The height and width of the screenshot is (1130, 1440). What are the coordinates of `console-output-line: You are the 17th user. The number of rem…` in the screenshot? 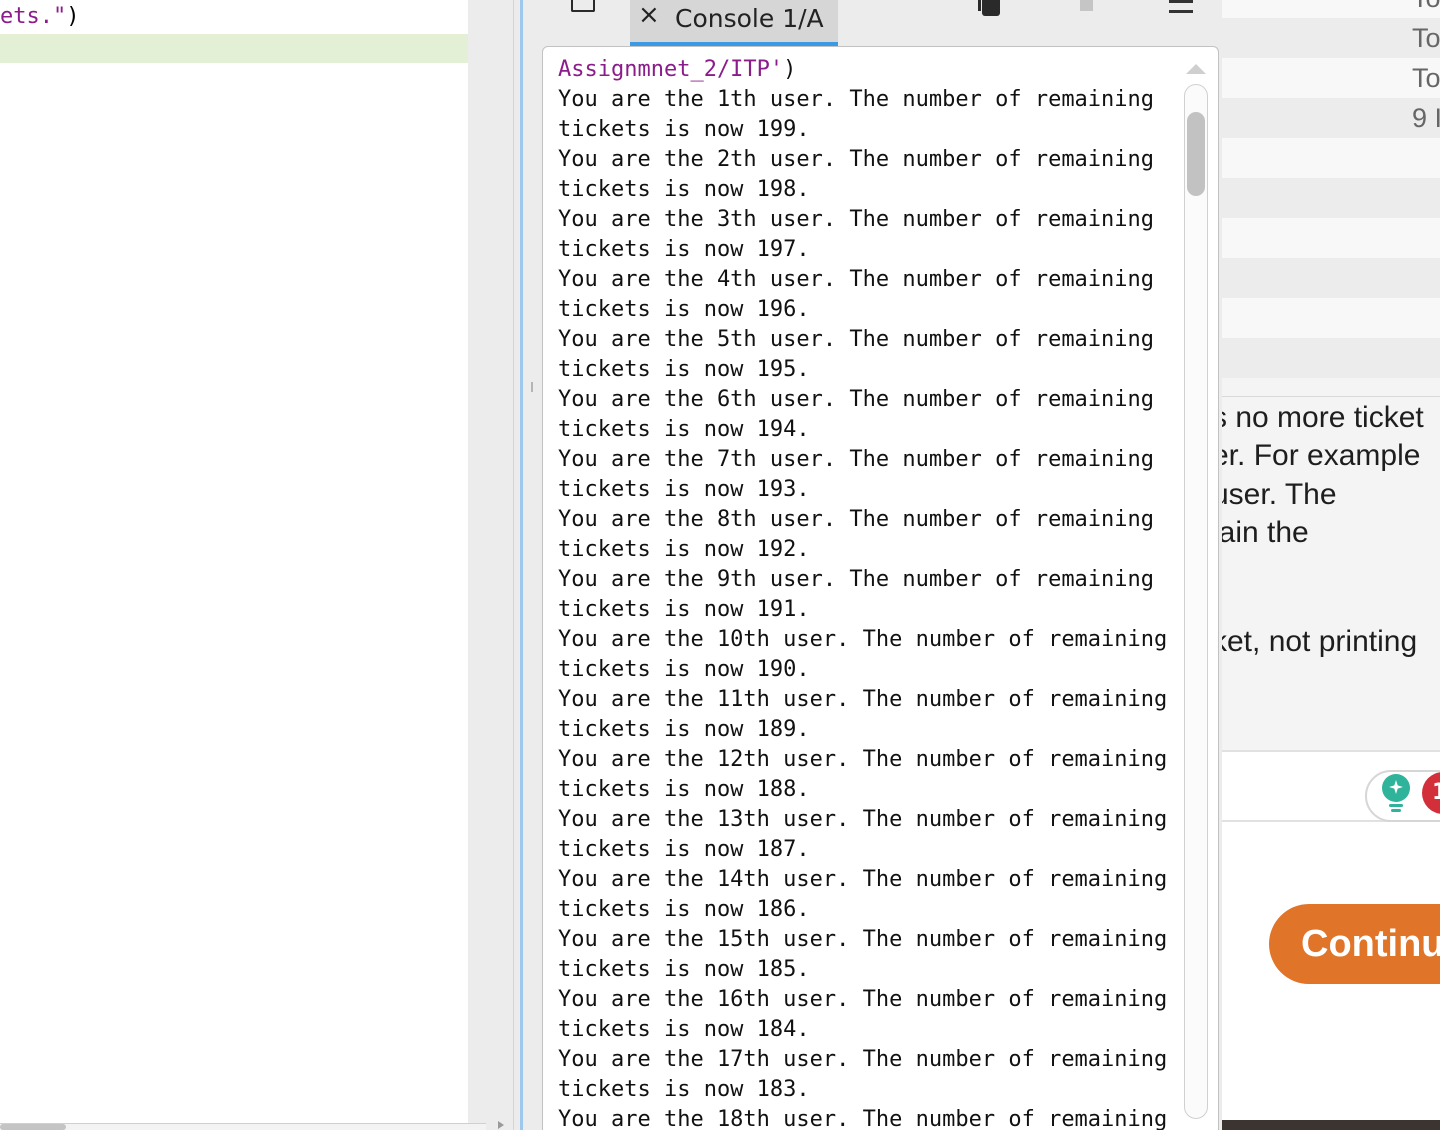 It's located at (863, 1059).